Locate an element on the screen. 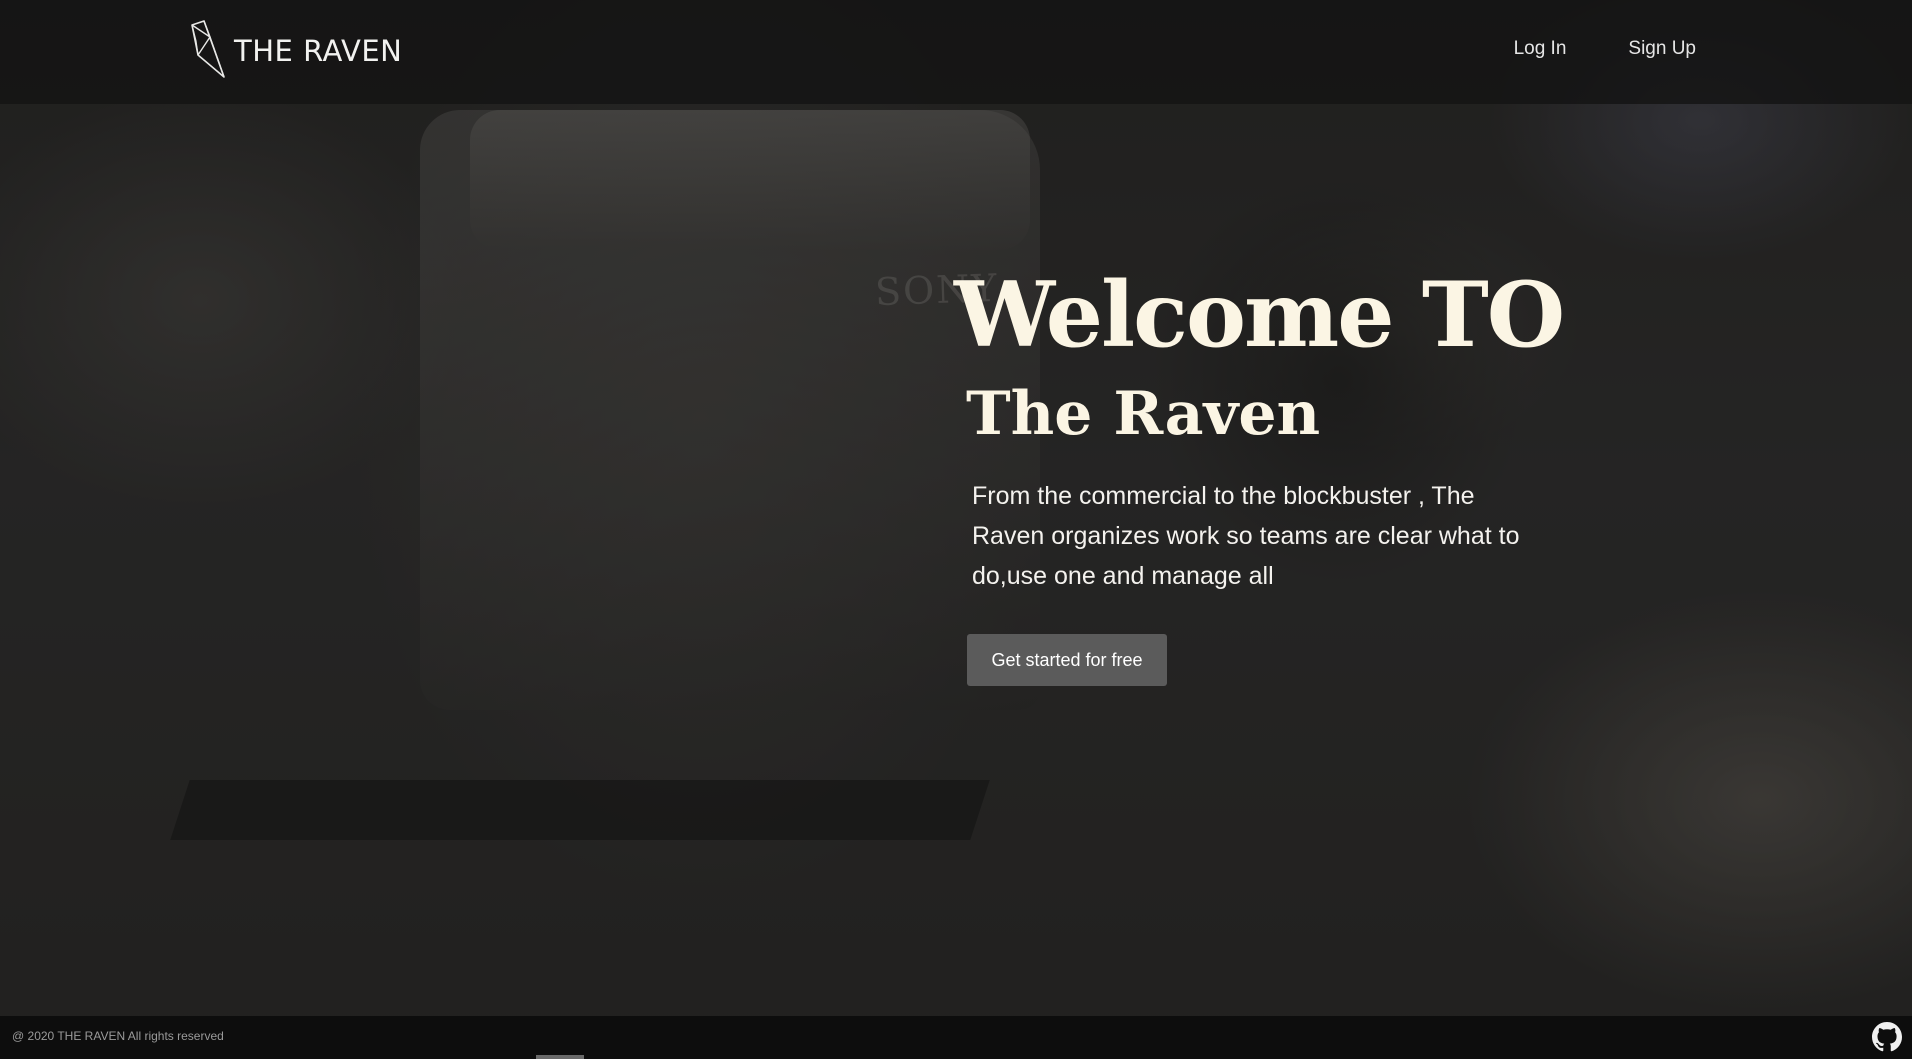  logo-link: THE RAVEN is located at coordinates (296, 50).